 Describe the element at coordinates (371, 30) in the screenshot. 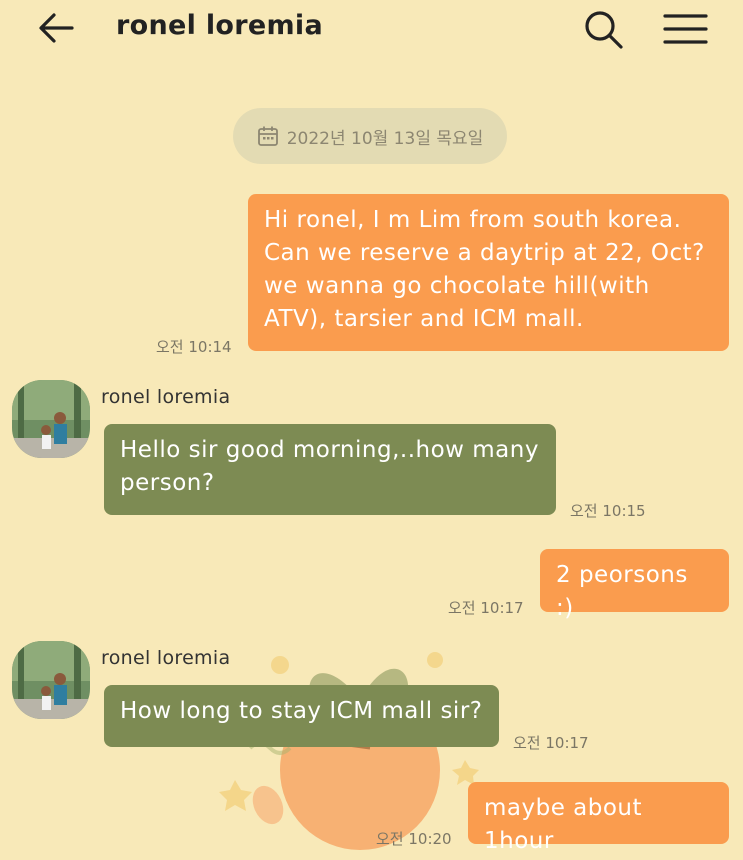

I see `chat-header: ronel loremia` at that location.